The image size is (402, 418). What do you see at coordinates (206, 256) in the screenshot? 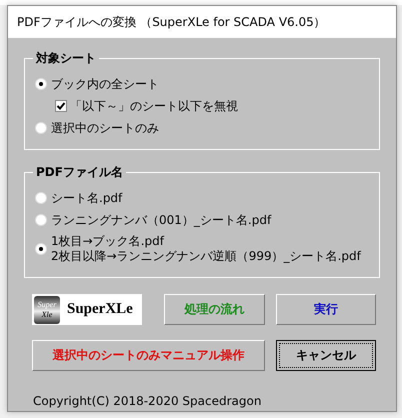
I see `option-label: 2枚目以降→ランニングナンバ逆順（999）_シート名.pdf` at bounding box center [206, 256].